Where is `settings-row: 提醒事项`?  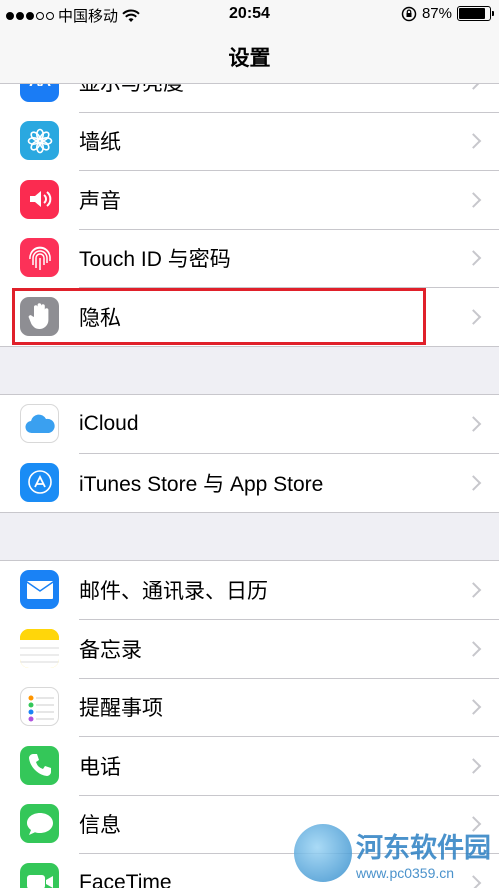
settings-row: 提醒事项 is located at coordinates (249, 707).